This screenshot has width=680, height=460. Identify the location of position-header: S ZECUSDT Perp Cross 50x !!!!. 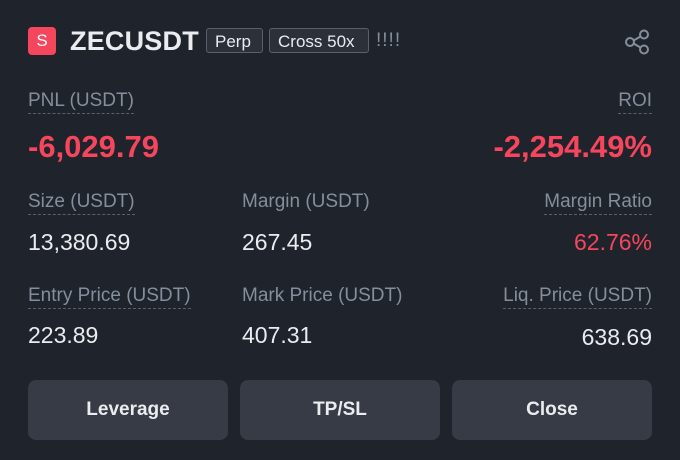
(340, 41).